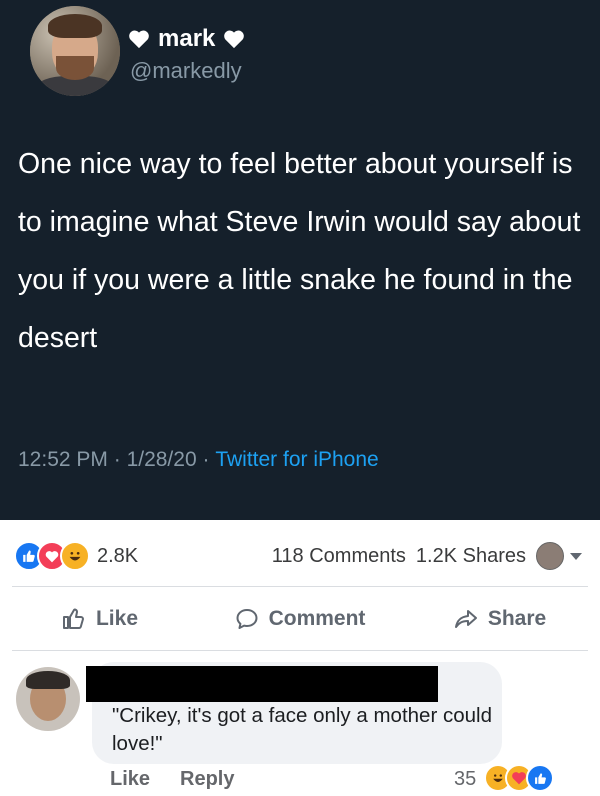 This screenshot has width=600, height=796. I want to click on share-button: Share, so click(500, 619).